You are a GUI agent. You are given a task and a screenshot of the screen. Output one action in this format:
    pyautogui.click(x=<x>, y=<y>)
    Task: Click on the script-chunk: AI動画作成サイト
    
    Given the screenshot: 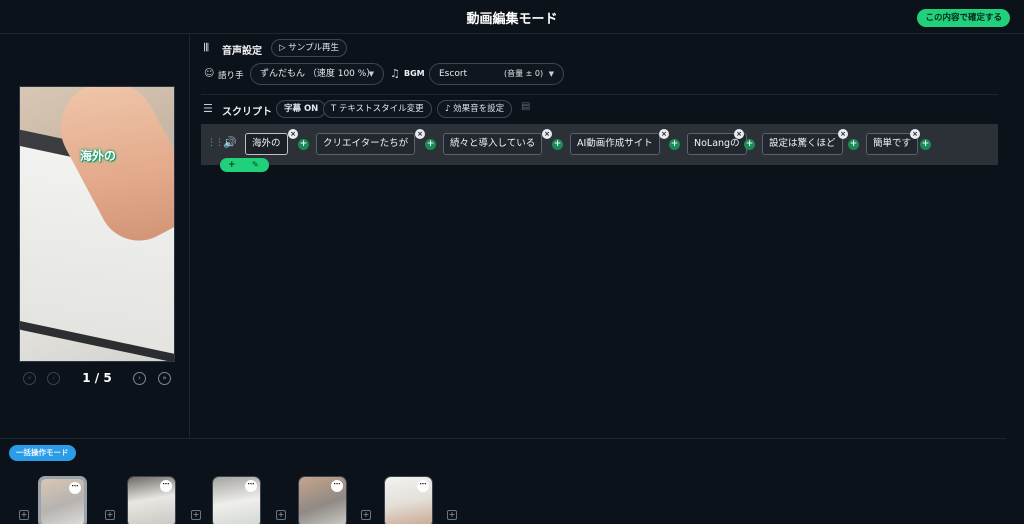 What is the action you would take?
    pyautogui.click(x=615, y=144)
    